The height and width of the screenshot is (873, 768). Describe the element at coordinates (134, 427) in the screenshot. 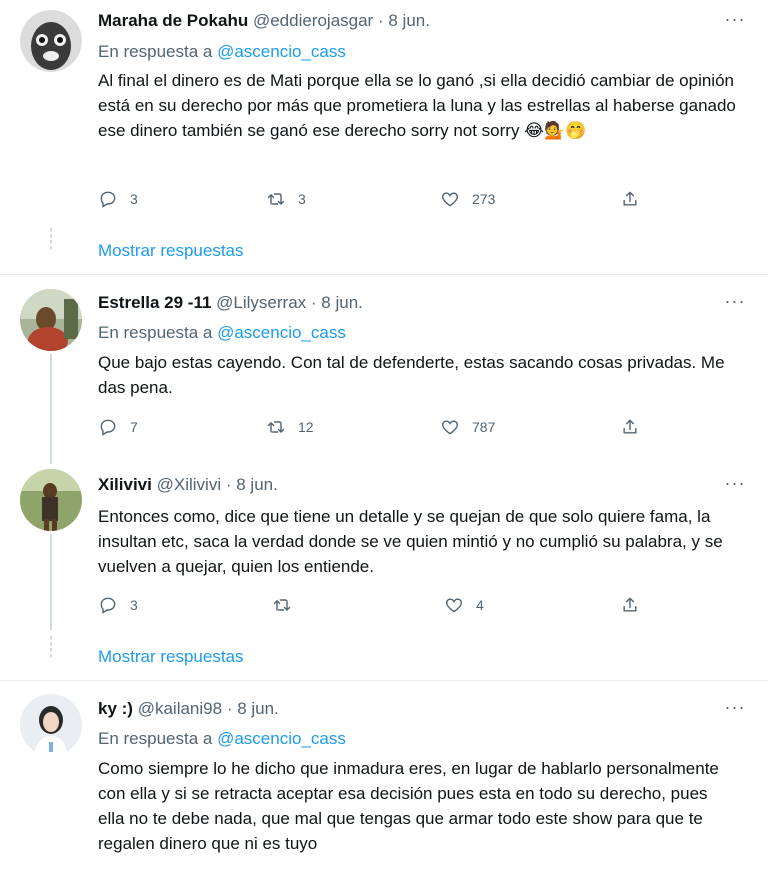

I see `reply-count: 7` at that location.